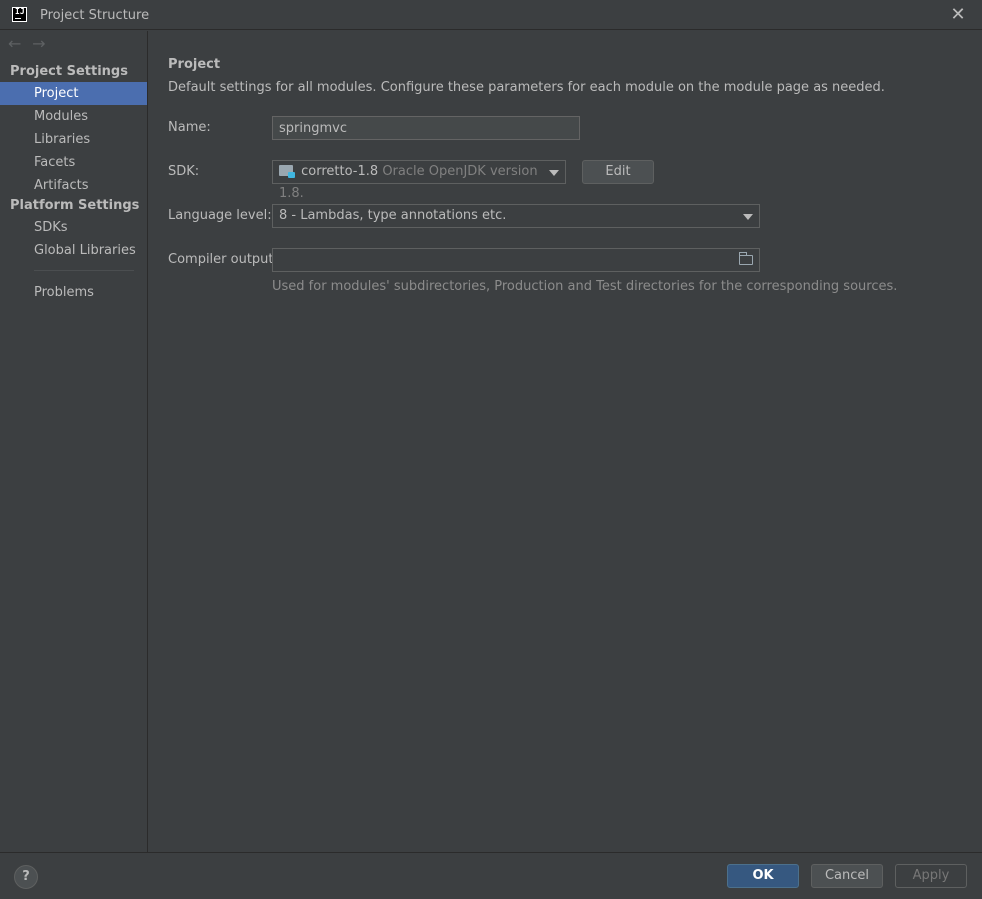 The image size is (982, 899). I want to click on name-label: Name:, so click(189, 127).